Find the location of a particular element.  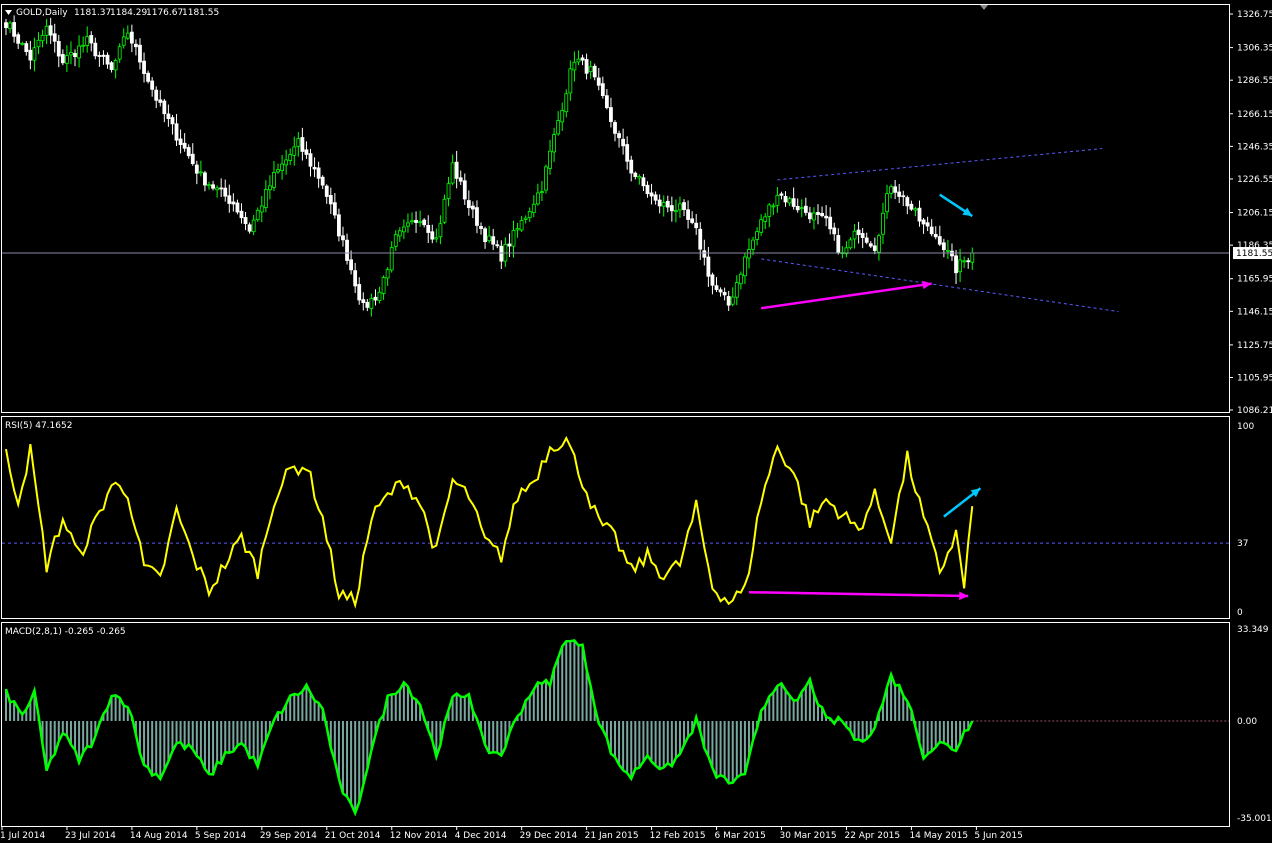

rsi-header: RSI(5) 47.1652 is located at coordinates (38, 426).